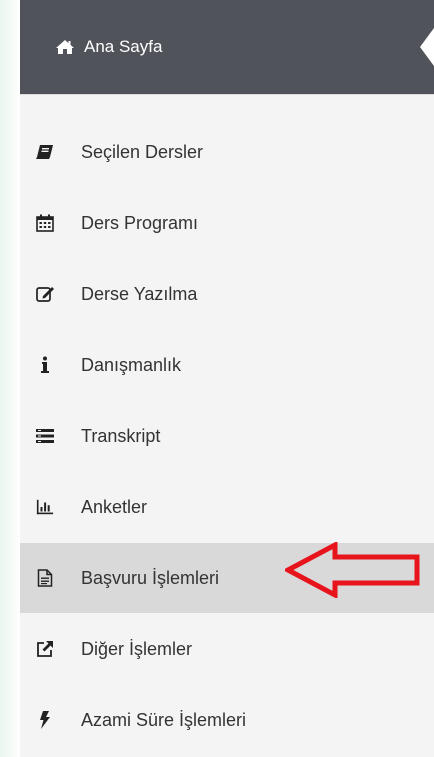 This screenshot has width=434, height=757. Describe the element at coordinates (139, 294) in the screenshot. I see `sidebar-item-label: Derse Yazılma` at that location.